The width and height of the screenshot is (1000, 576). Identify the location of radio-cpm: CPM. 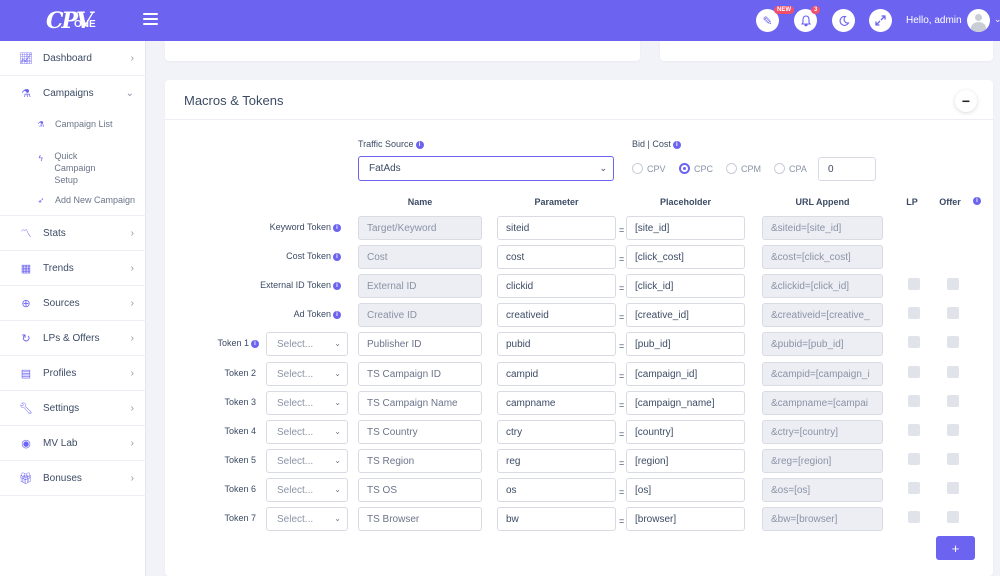
(743, 168).